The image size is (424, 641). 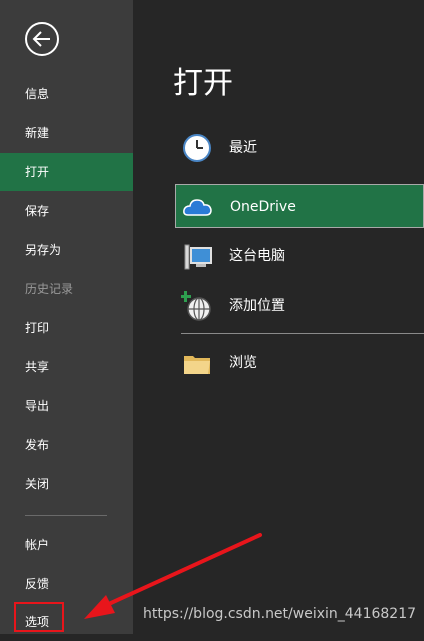 What do you see at coordinates (299, 256) in the screenshot?
I see `location-this-pc: 这台电脑` at bounding box center [299, 256].